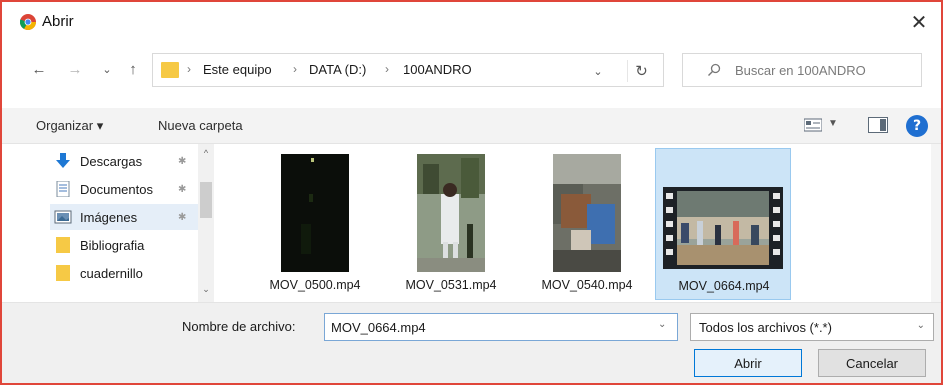  What do you see at coordinates (872, 363) in the screenshot?
I see `cancel-button: Cancelar` at bounding box center [872, 363].